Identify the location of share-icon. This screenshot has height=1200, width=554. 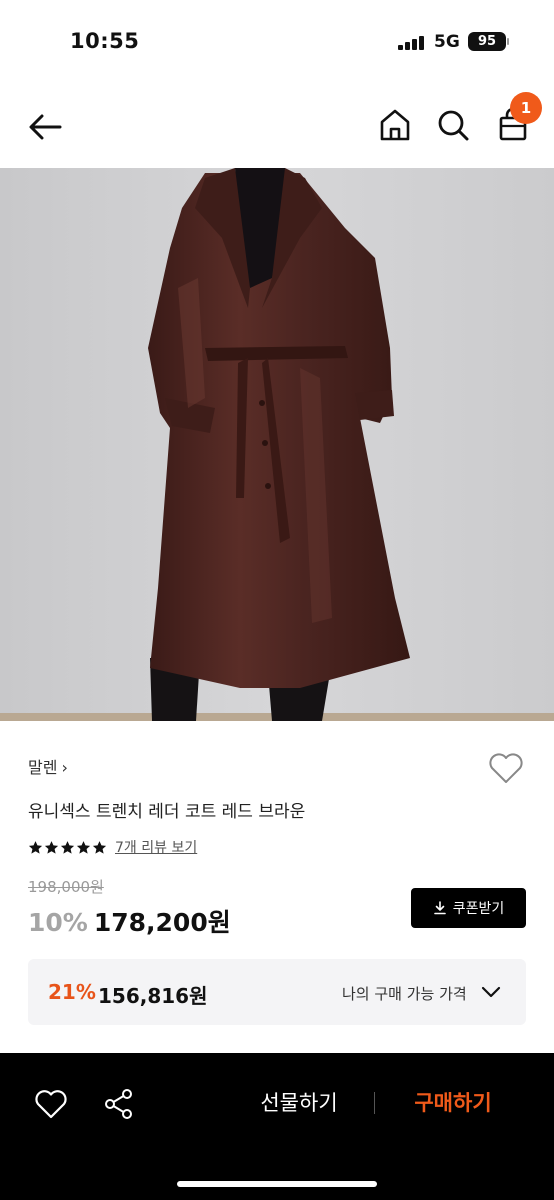
(119, 1104).